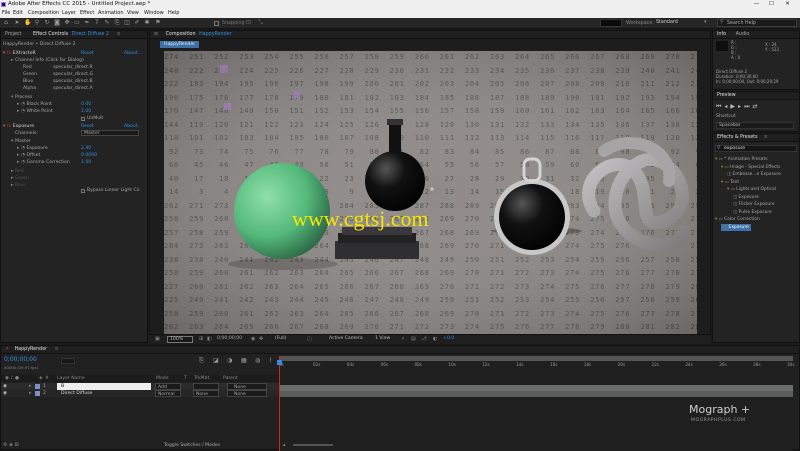 The height and width of the screenshot is (451, 800). Describe the element at coordinates (73, 81) in the screenshot. I see `param-value: specular_direct.B` at that location.